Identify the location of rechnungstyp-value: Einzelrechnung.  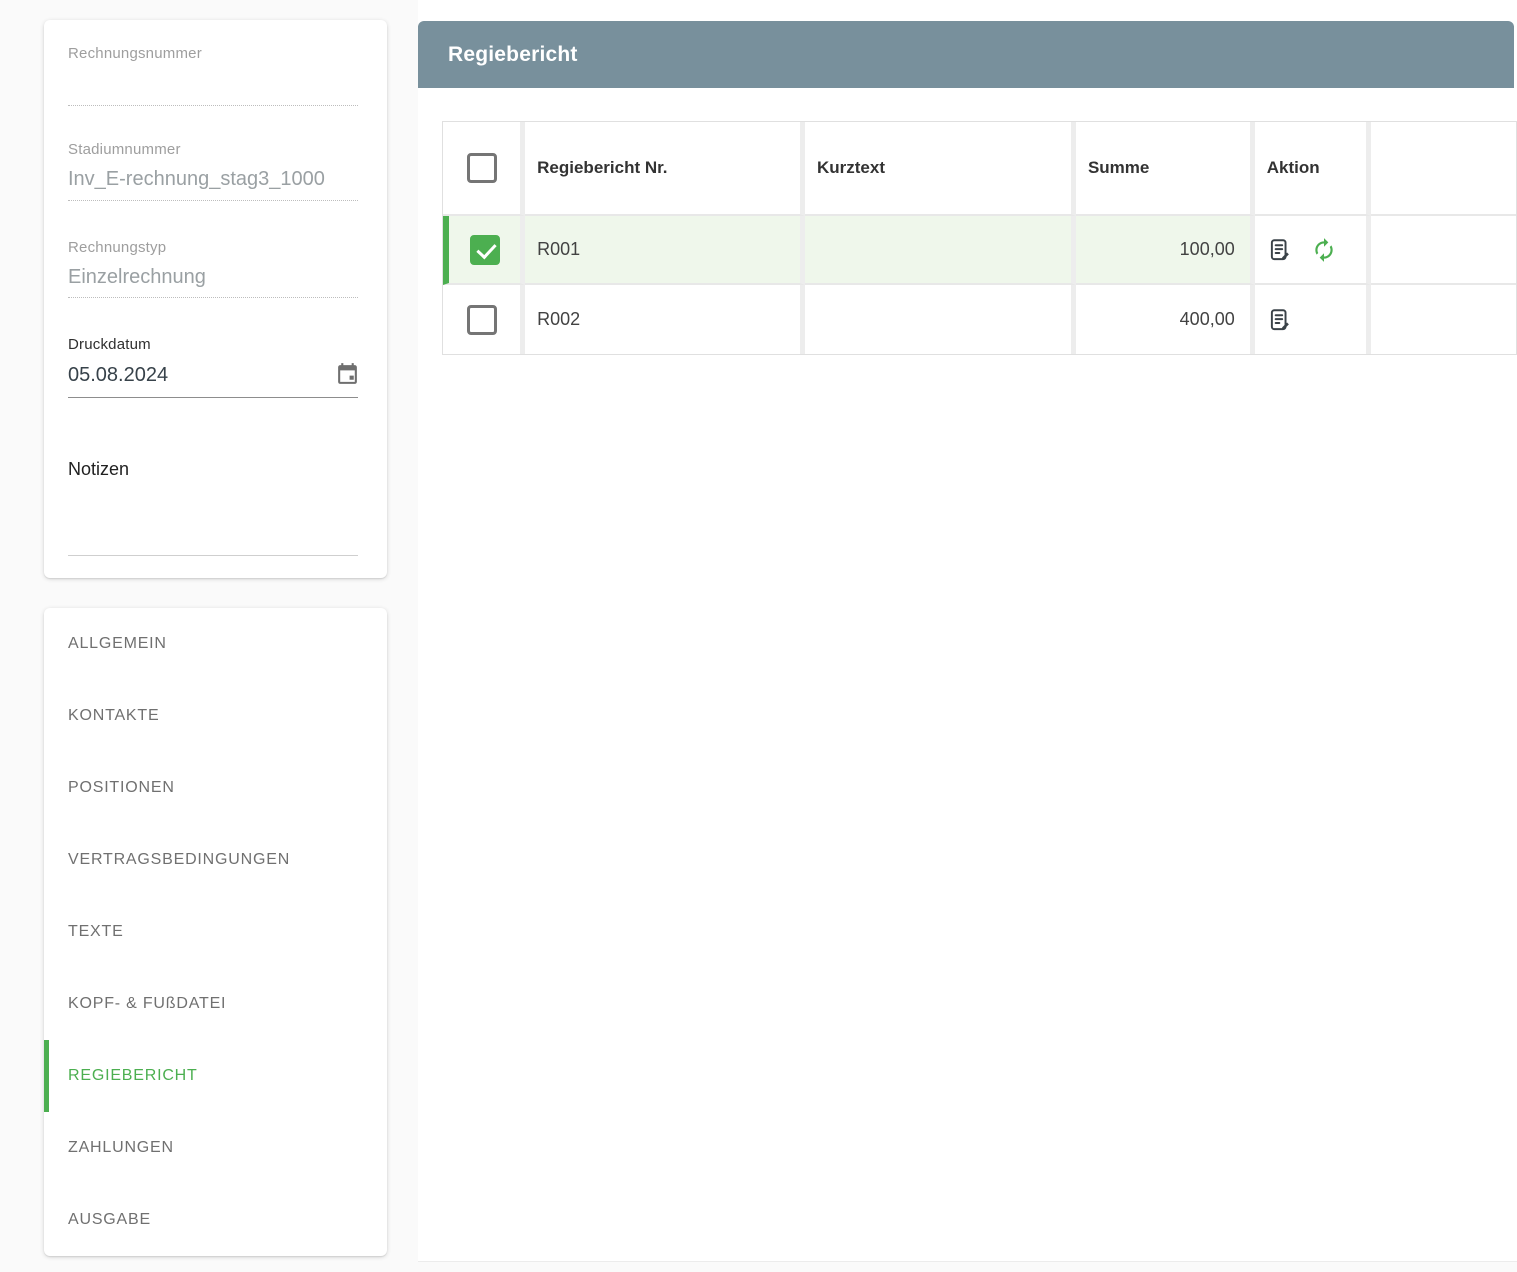
(137, 277).